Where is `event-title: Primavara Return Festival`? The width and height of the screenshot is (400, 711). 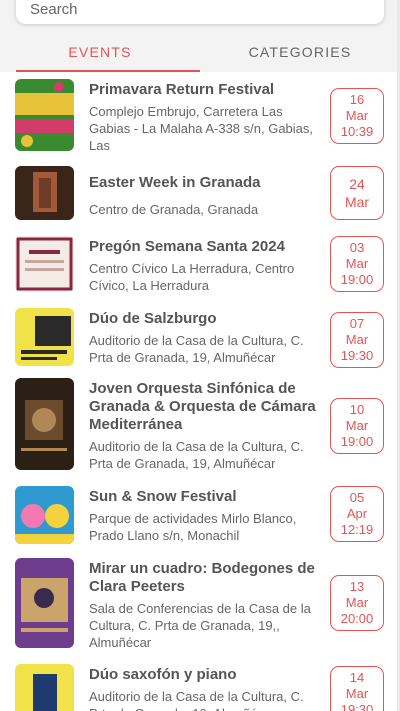
event-title: Primavara Return Festival is located at coordinates (182, 89).